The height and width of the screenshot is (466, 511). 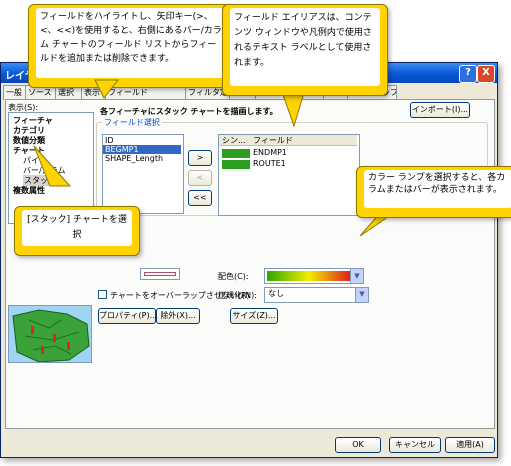 I want to click on callout-stacked-chart: [スタック] チャートを選択, so click(x=77, y=231).